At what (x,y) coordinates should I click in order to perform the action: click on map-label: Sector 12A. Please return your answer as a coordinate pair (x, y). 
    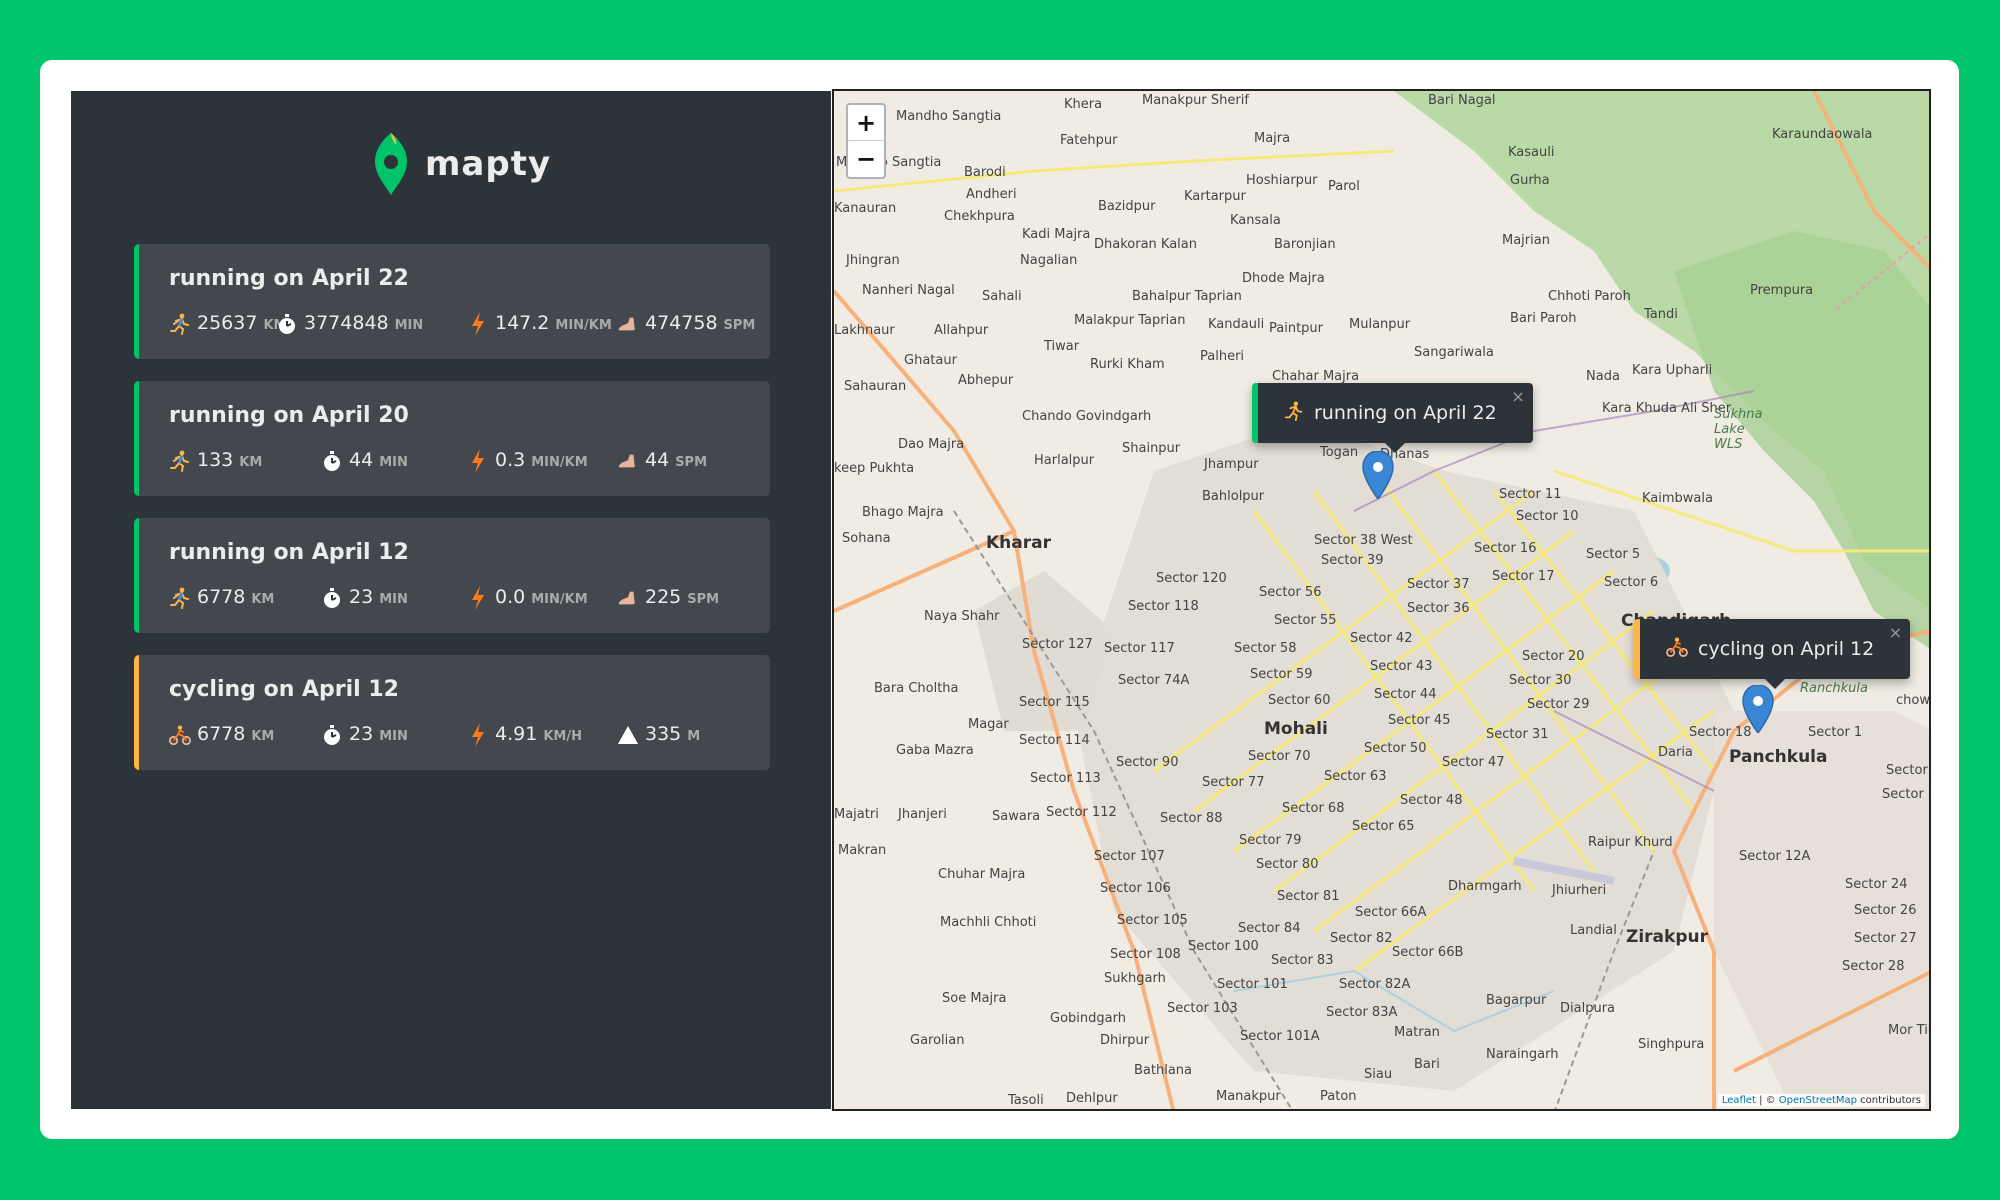
    Looking at the image, I should click on (1775, 856).